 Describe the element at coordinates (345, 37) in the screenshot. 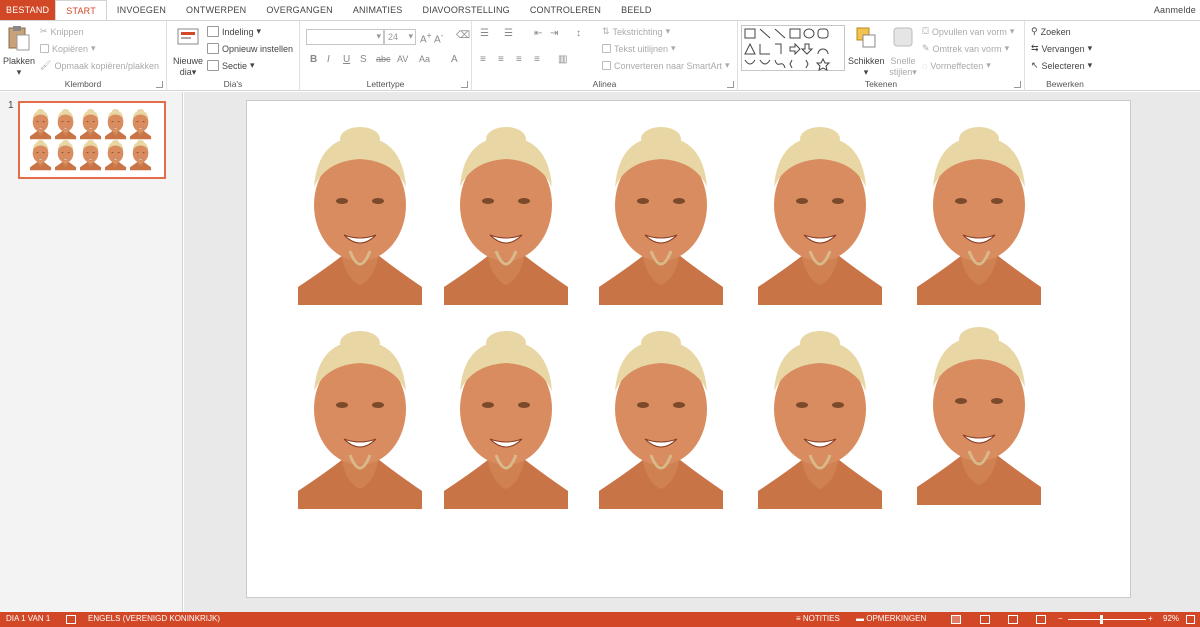

I see `font-name-combo: ▾` at that location.